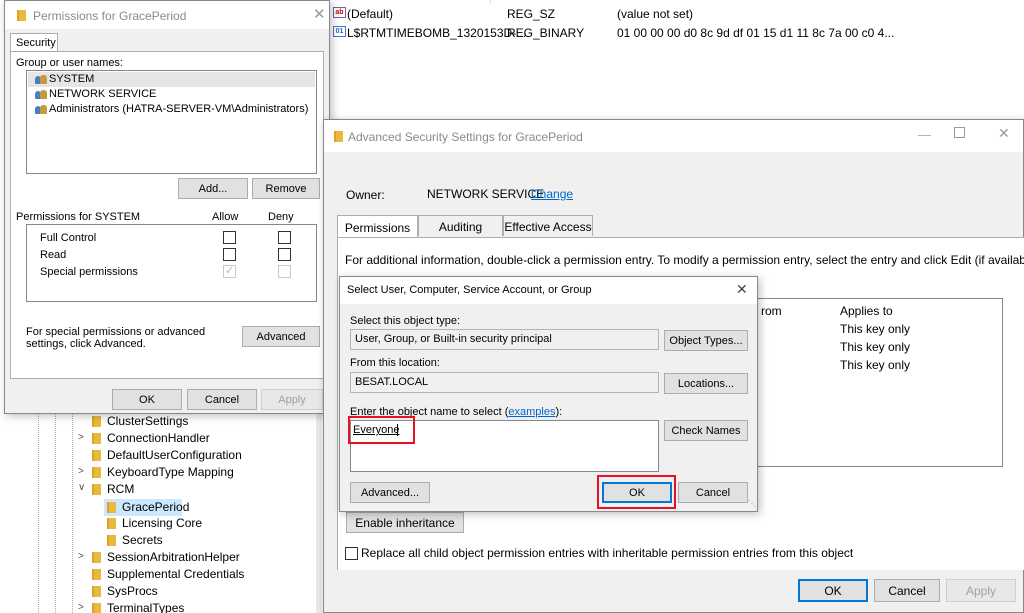 The width and height of the screenshot is (1024, 613). Describe the element at coordinates (655, 14) in the screenshot. I see `value-data: (value not set)` at that location.